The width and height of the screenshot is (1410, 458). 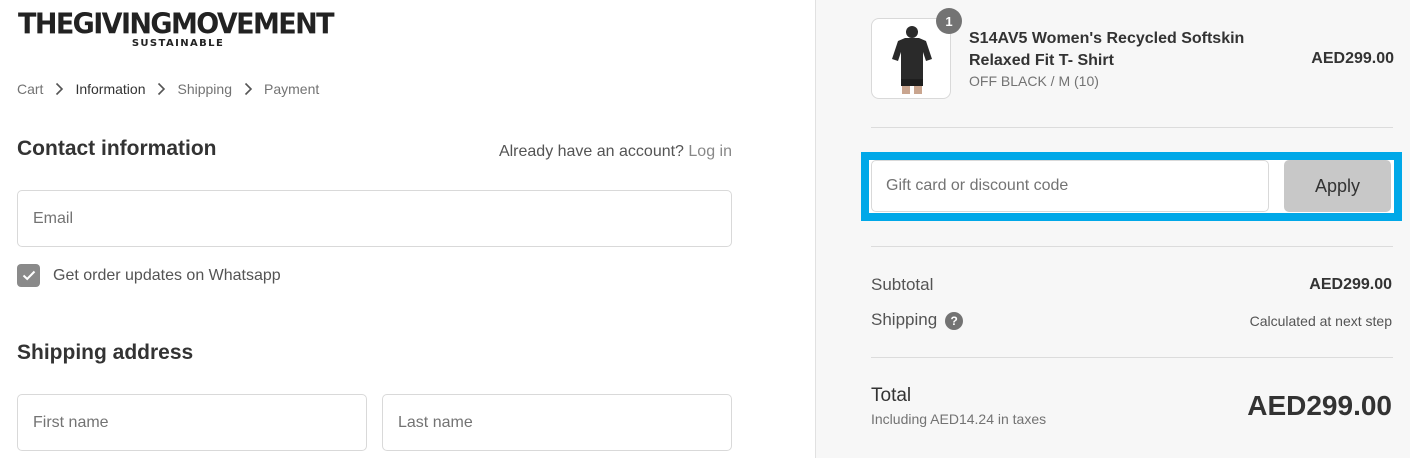 What do you see at coordinates (292, 89) in the screenshot?
I see `breadcrumb-payment: Payment` at bounding box center [292, 89].